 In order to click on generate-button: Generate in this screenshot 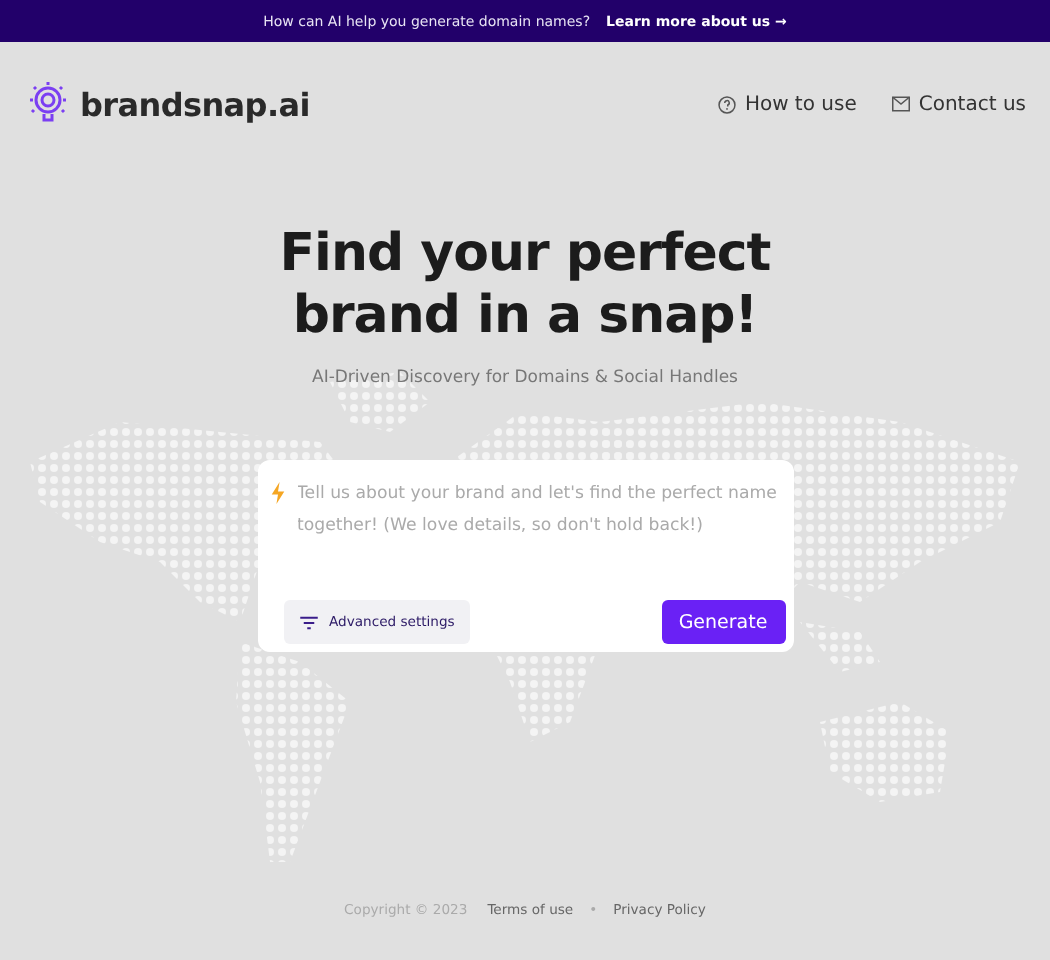, I will do `click(723, 622)`.